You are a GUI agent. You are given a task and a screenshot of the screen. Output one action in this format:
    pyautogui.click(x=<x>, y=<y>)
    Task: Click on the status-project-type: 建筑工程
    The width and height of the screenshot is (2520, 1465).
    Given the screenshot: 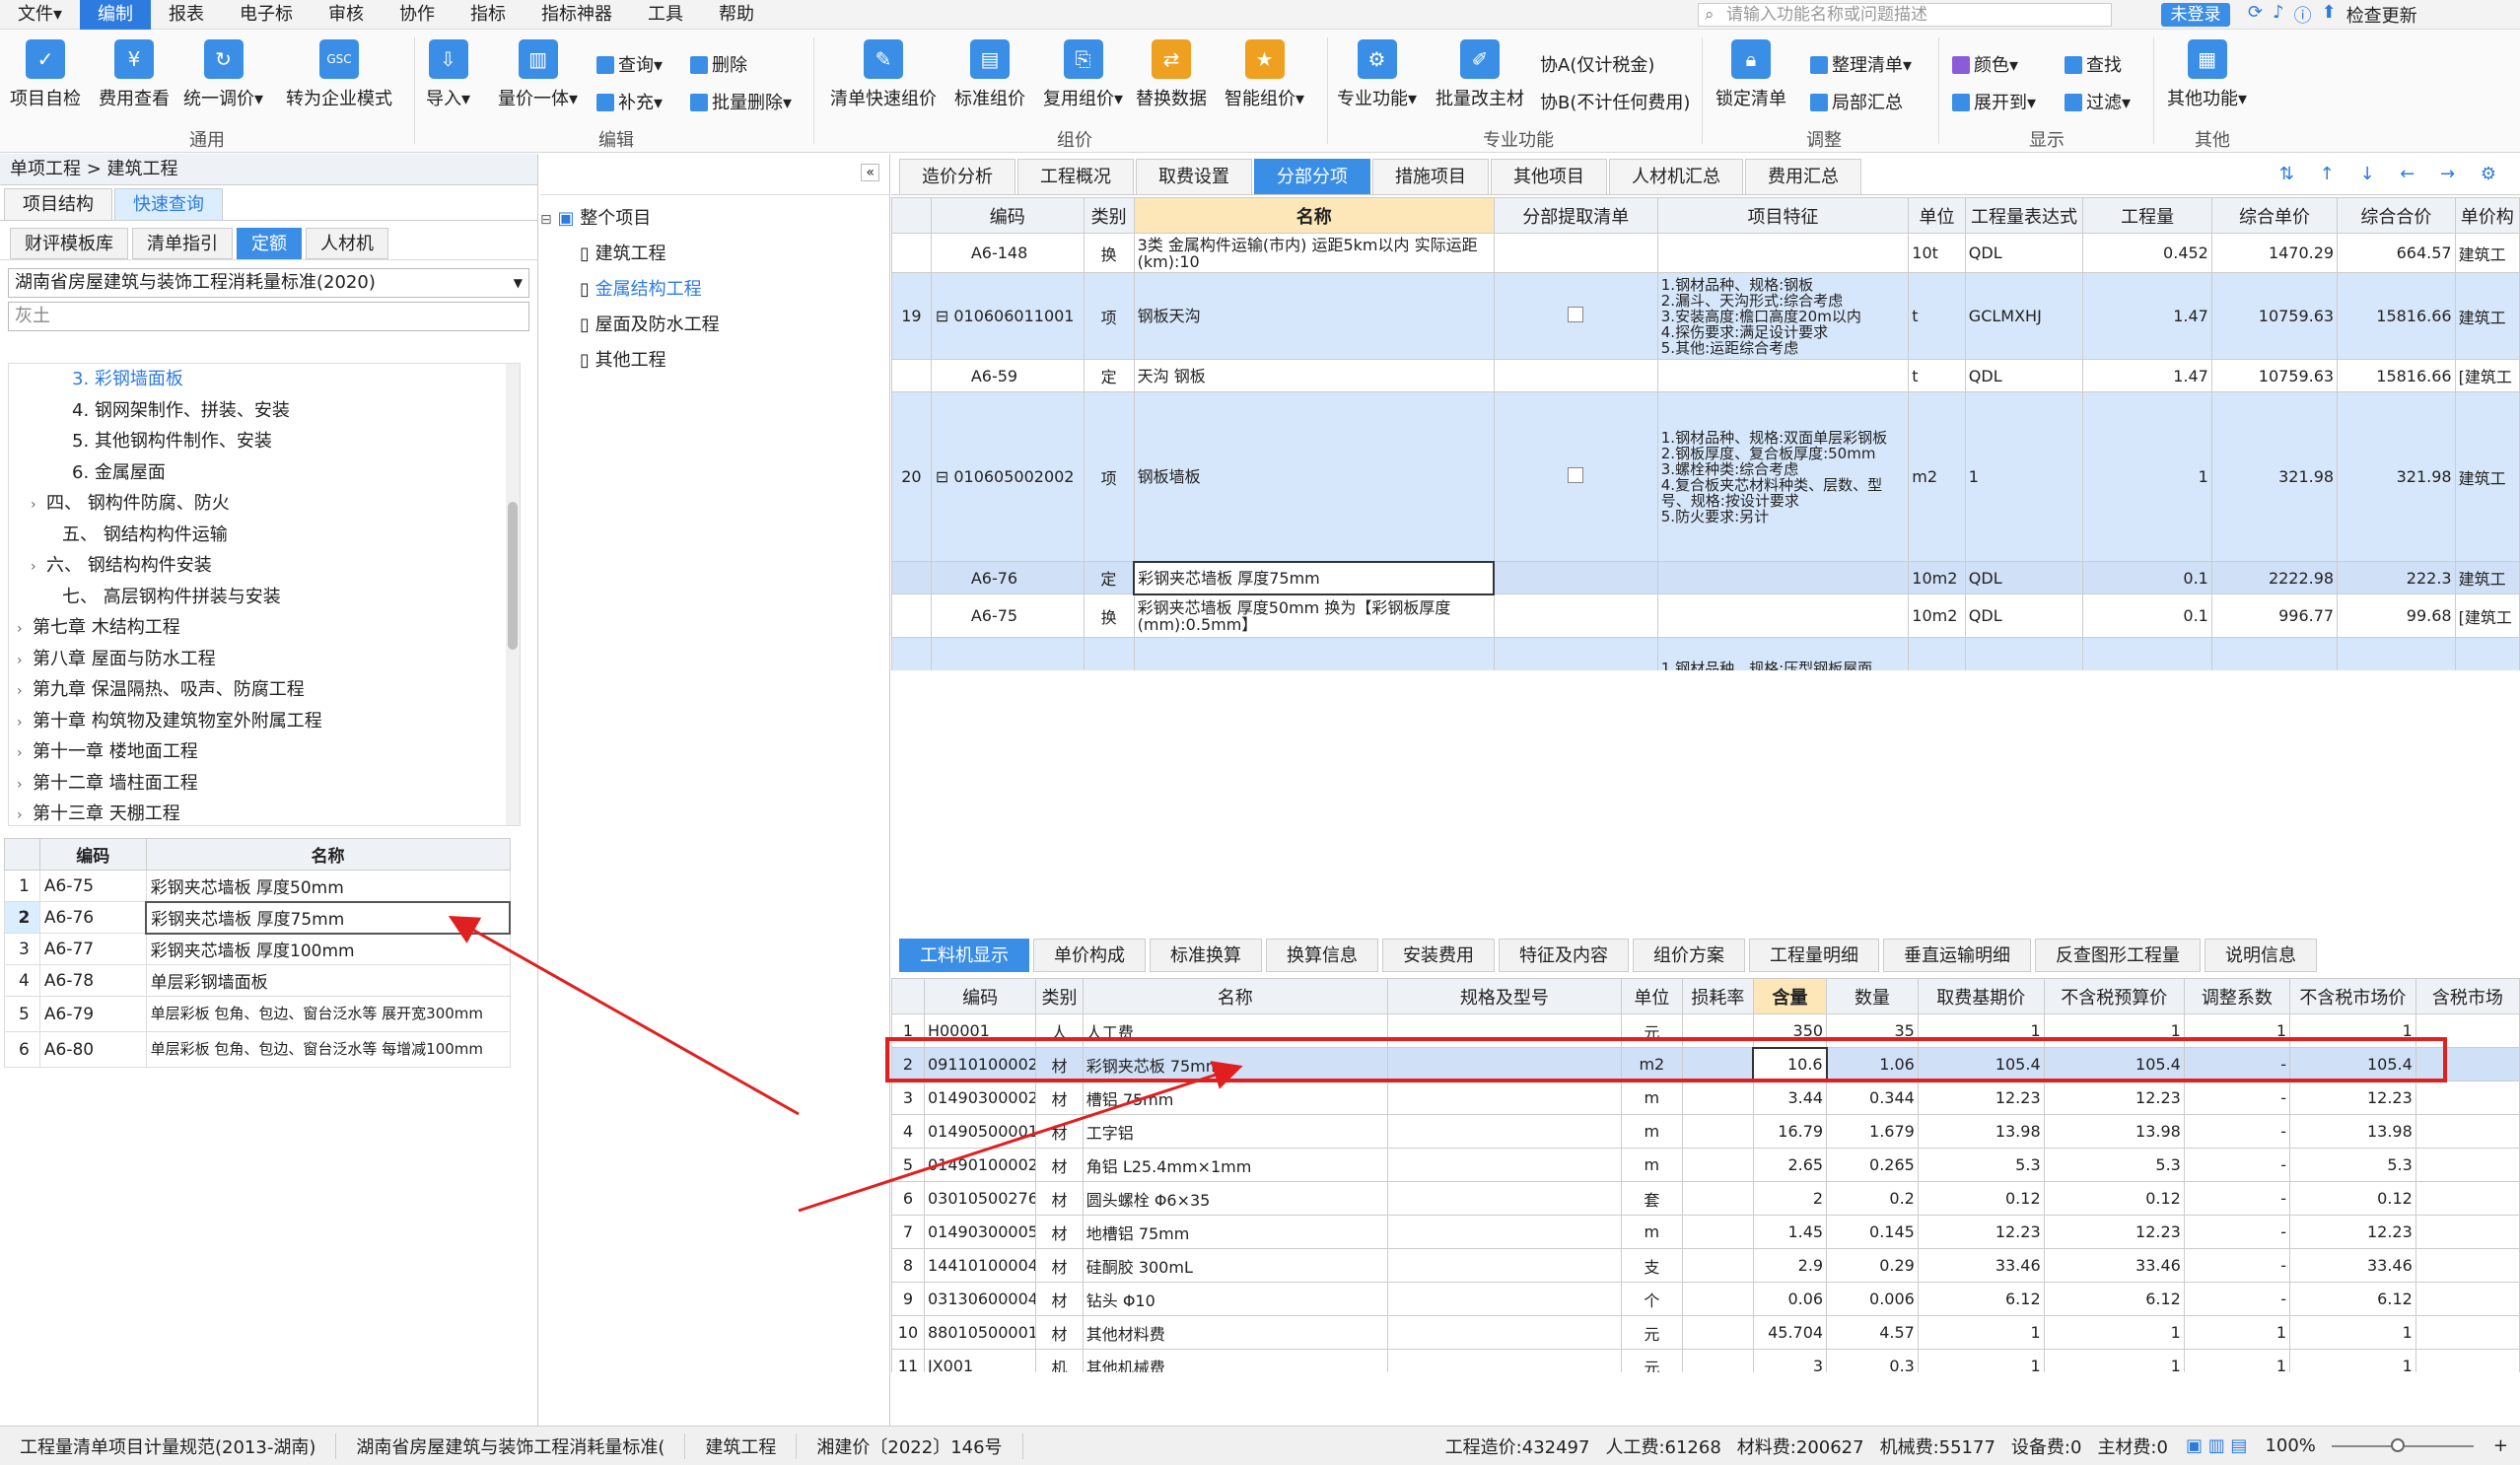 What is the action you would take?
    pyautogui.click(x=741, y=1445)
    